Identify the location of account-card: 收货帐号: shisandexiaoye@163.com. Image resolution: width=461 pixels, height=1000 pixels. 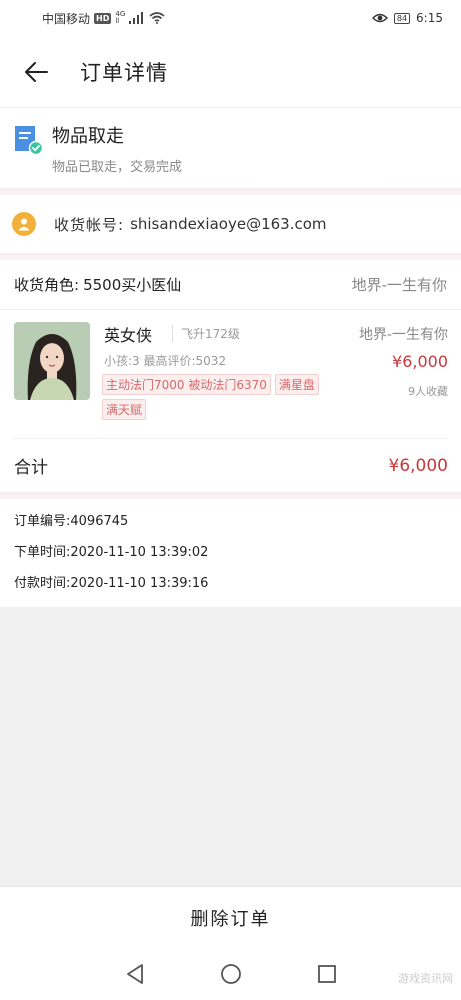
(230, 224).